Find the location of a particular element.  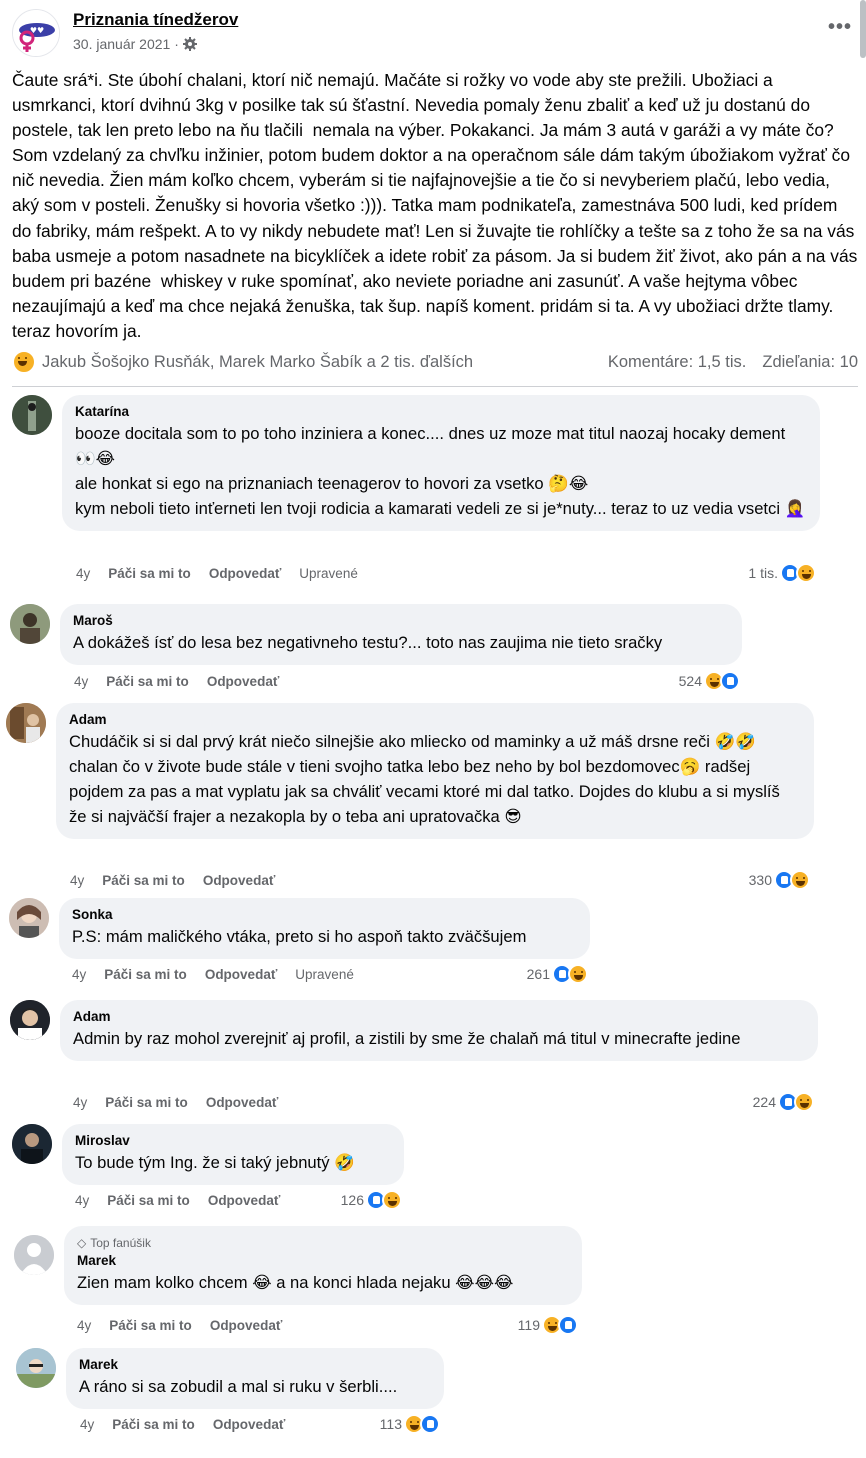

reaction-count: 119 is located at coordinates (528, 1325).